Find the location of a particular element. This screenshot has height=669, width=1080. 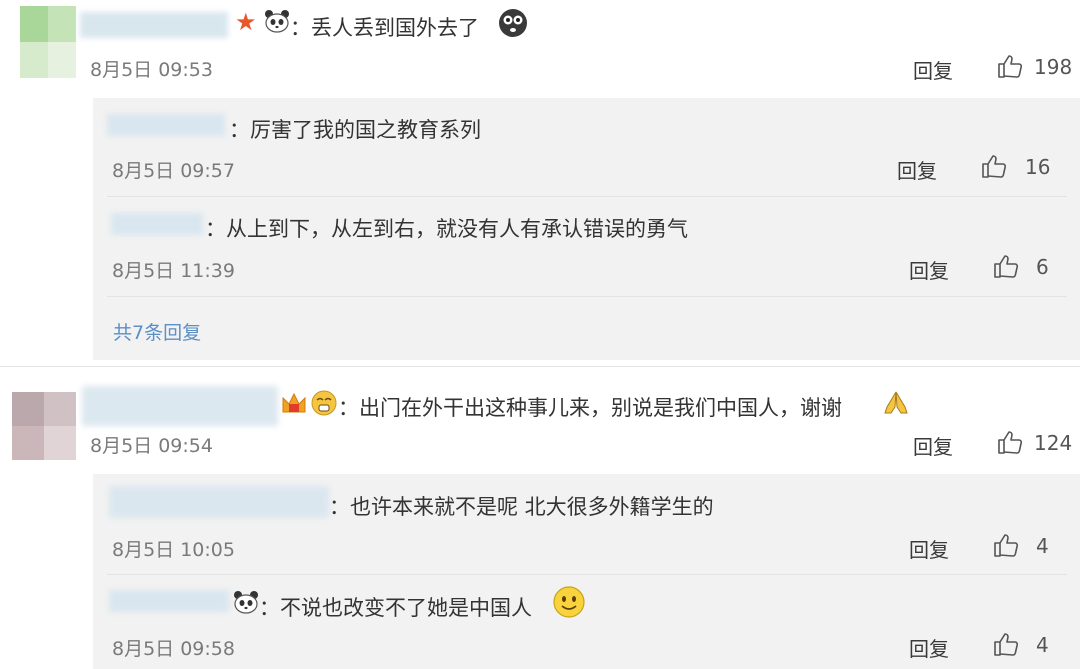

reply-text: ：不说也改变不了她是中国人 is located at coordinates (395, 608).